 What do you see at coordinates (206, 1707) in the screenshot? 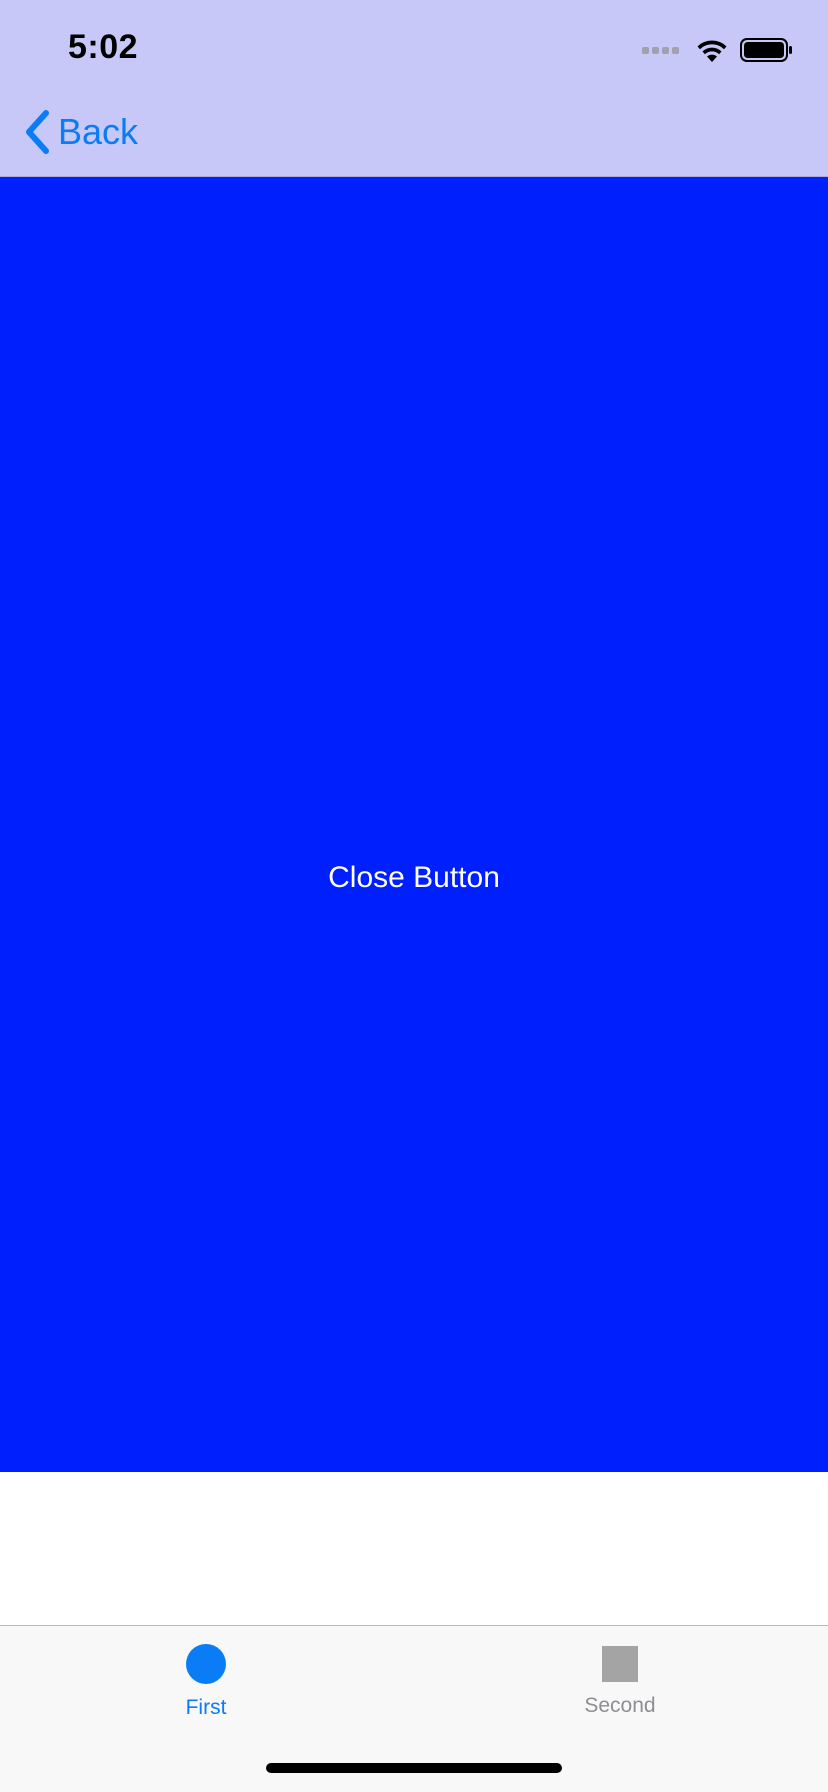
I see `tab-first-label: First` at bounding box center [206, 1707].